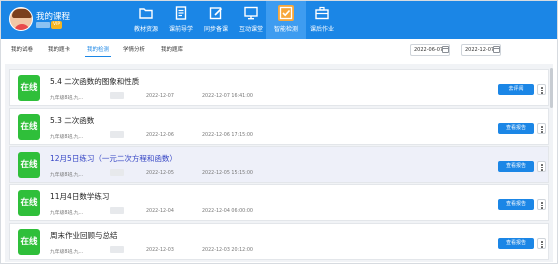 Image resolution: width=558 pixels, height=264 pixels. Describe the element at coordinates (227, 211) in the screenshot. I see `end-date: 2022-12-04 06:00:00` at that location.